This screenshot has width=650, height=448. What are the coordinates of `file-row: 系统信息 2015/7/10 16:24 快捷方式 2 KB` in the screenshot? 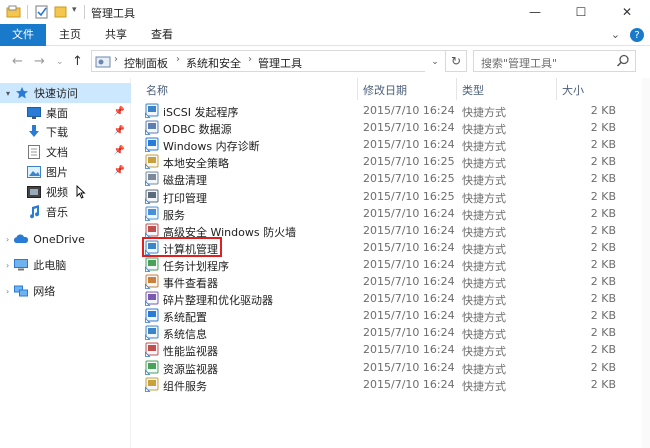 It's located at (387, 332).